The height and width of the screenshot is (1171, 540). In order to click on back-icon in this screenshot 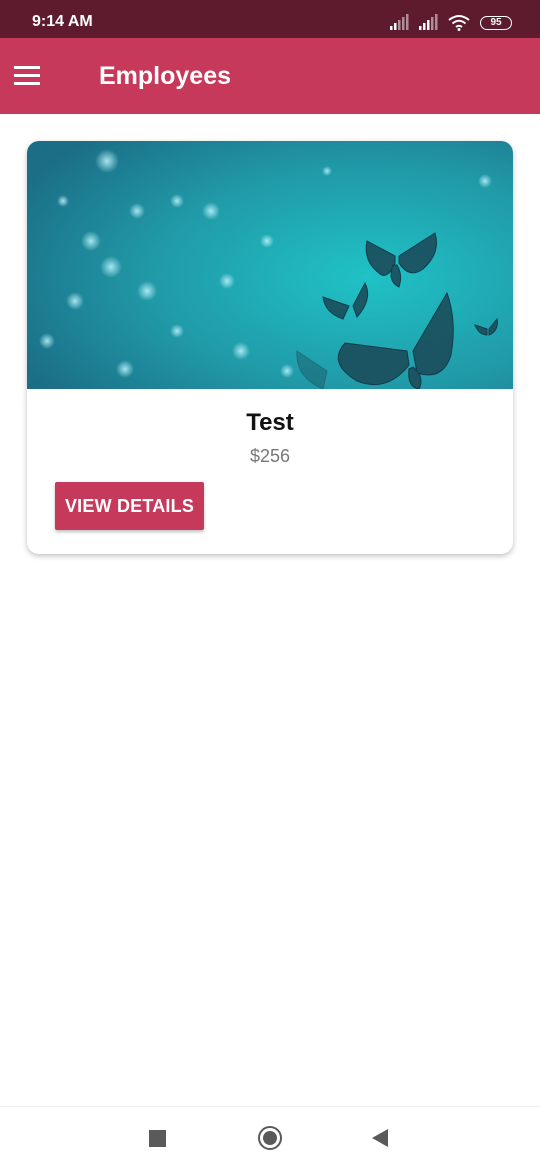, I will do `click(380, 1138)`.